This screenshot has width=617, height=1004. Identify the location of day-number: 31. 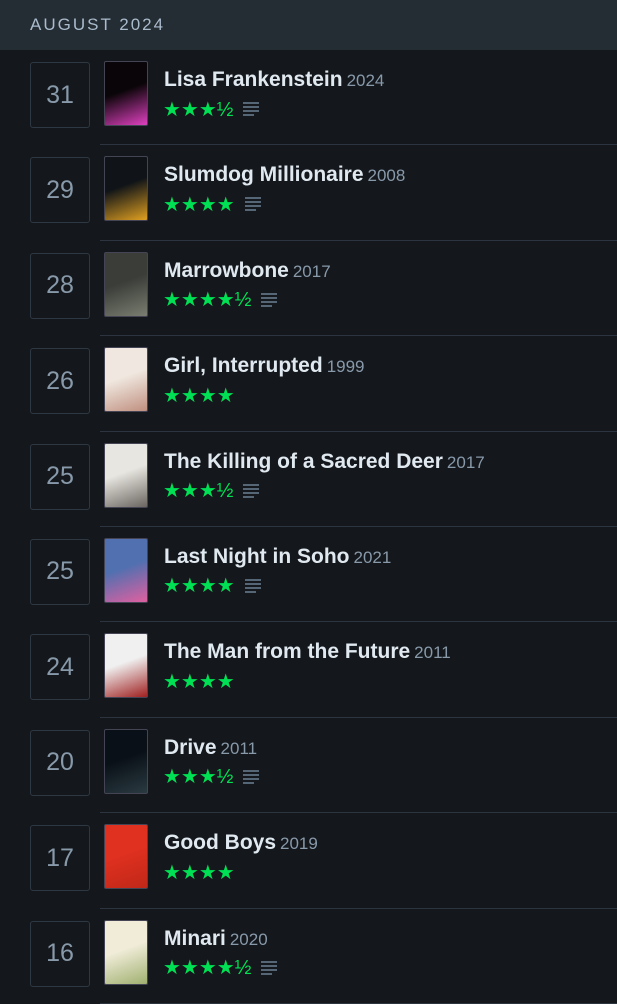
(60, 94).